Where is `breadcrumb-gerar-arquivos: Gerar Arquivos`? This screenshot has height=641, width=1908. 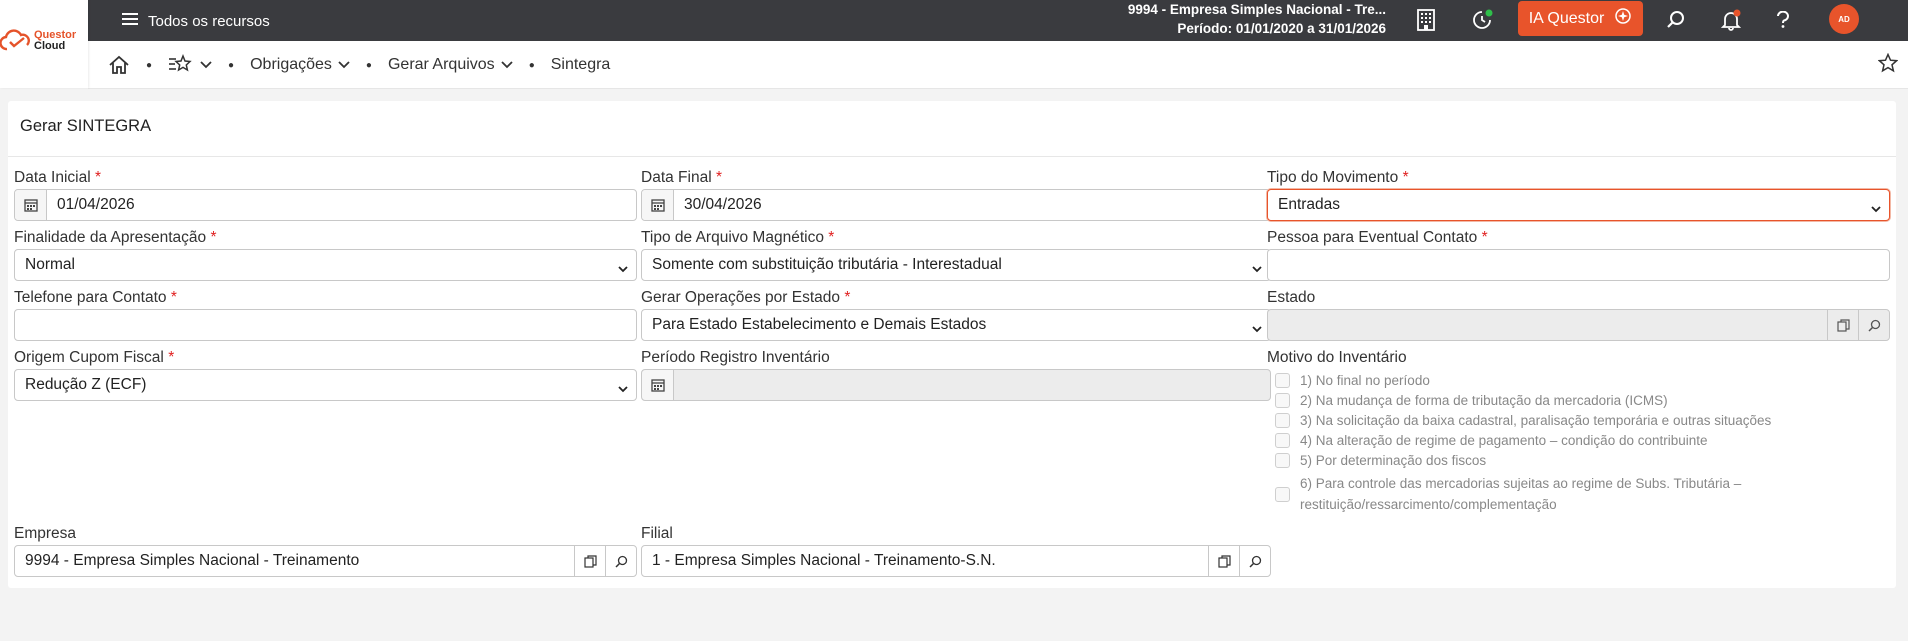 breadcrumb-gerar-arquivos: Gerar Arquivos is located at coordinates (450, 65).